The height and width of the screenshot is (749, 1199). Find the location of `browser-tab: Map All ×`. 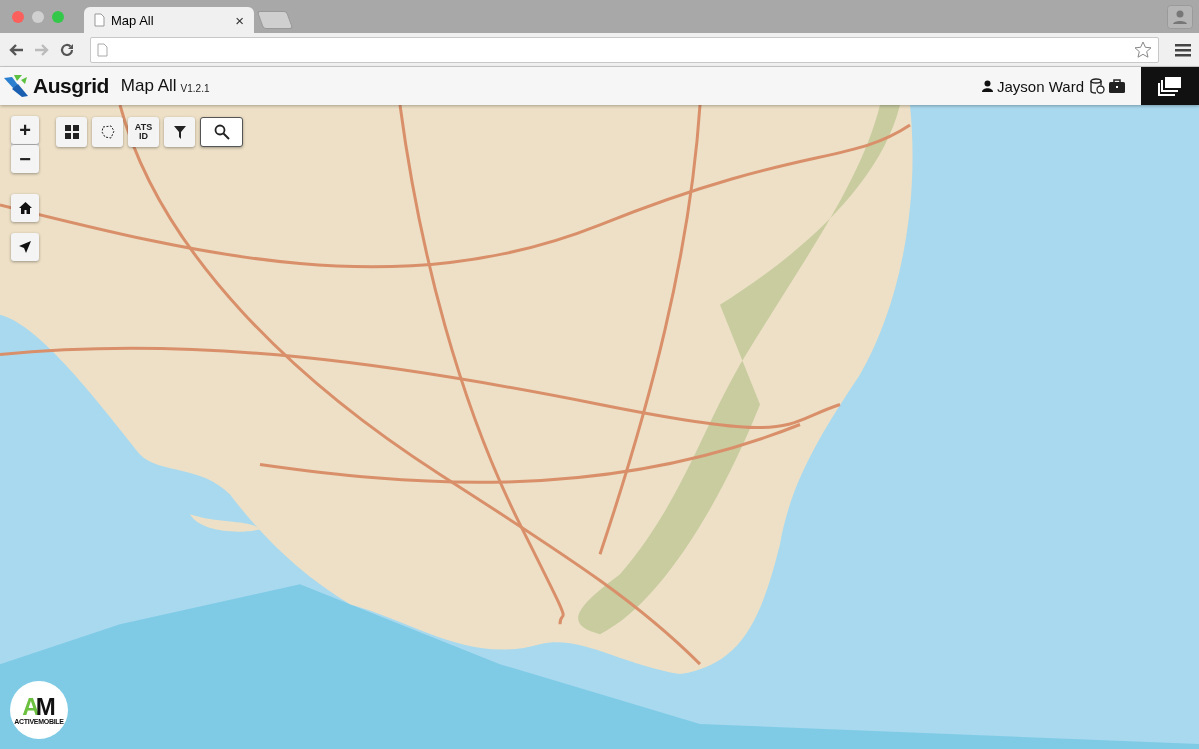

browser-tab: Map All × is located at coordinates (169, 20).